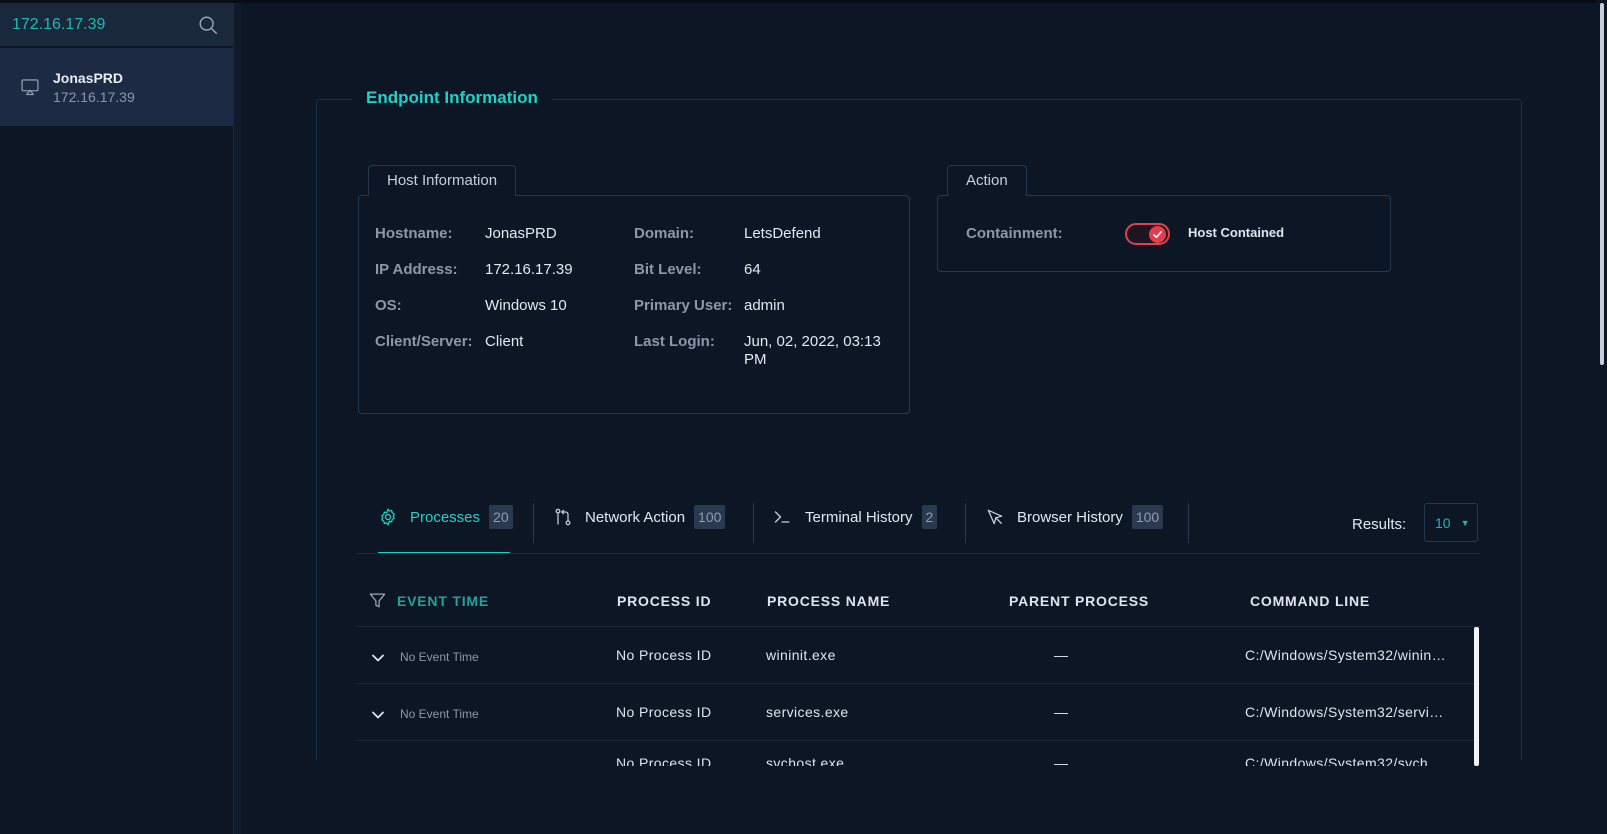 This screenshot has height=834, width=1607. I want to click on client-server-label: Client/Server:, so click(424, 341).